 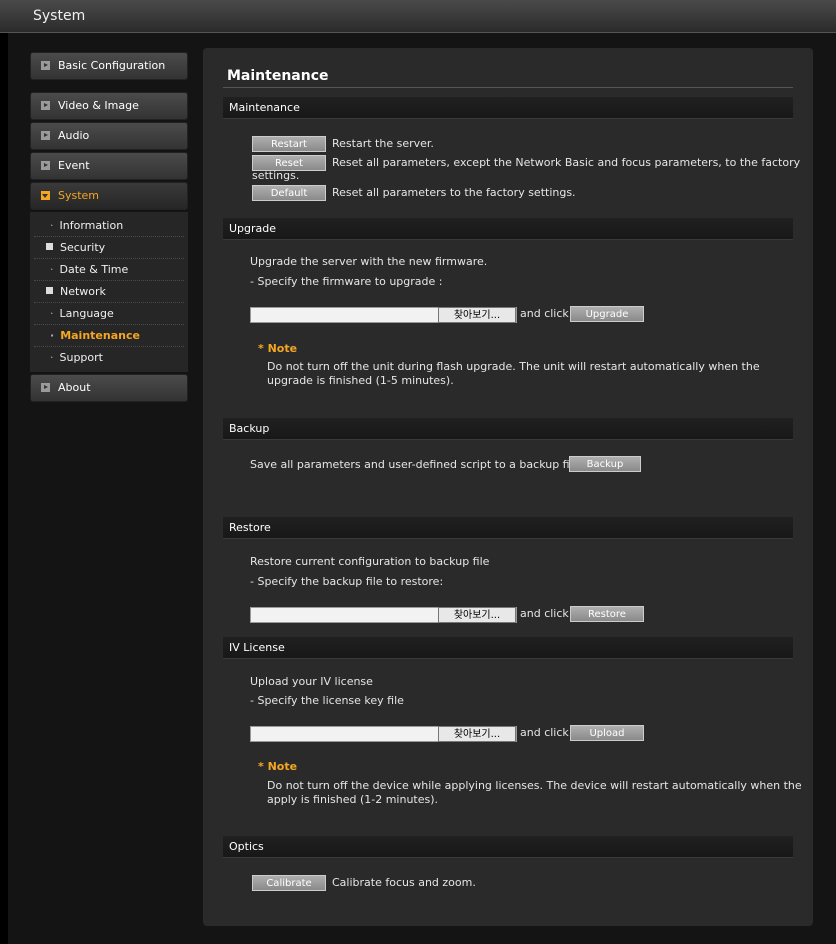 What do you see at coordinates (404, 882) in the screenshot?
I see `calibrate-description: Calibrate focus and zoom.` at bounding box center [404, 882].